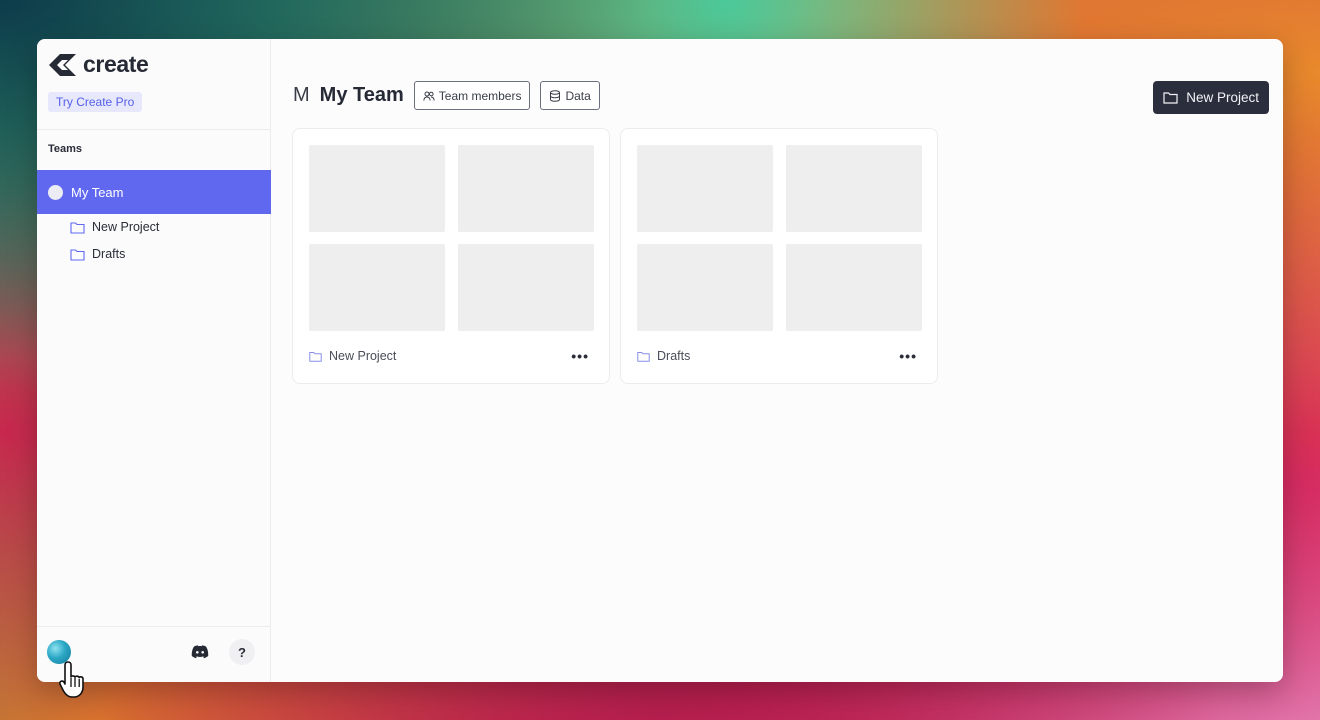  I want to click on folder-label: Drafts, so click(109, 254).